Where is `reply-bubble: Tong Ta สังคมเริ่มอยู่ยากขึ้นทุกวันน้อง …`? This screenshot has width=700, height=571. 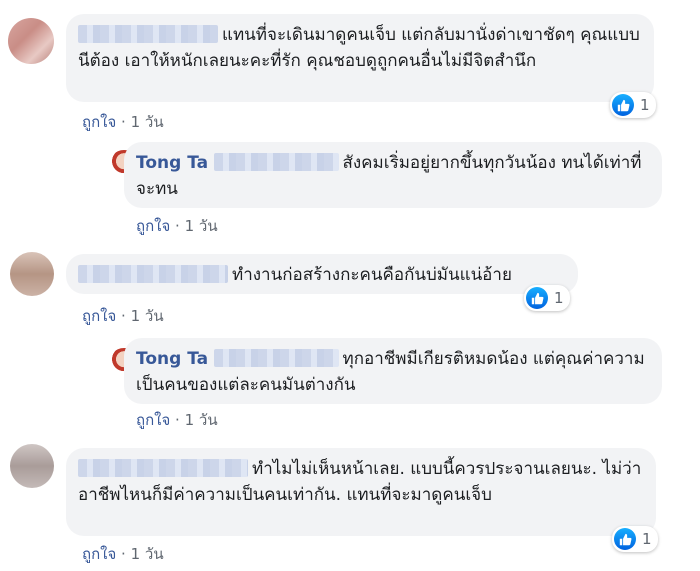
reply-bubble: Tong Ta สังคมเริ่มอยู่ยากขึ้นทุกวันน้อง … is located at coordinates (393, 175).